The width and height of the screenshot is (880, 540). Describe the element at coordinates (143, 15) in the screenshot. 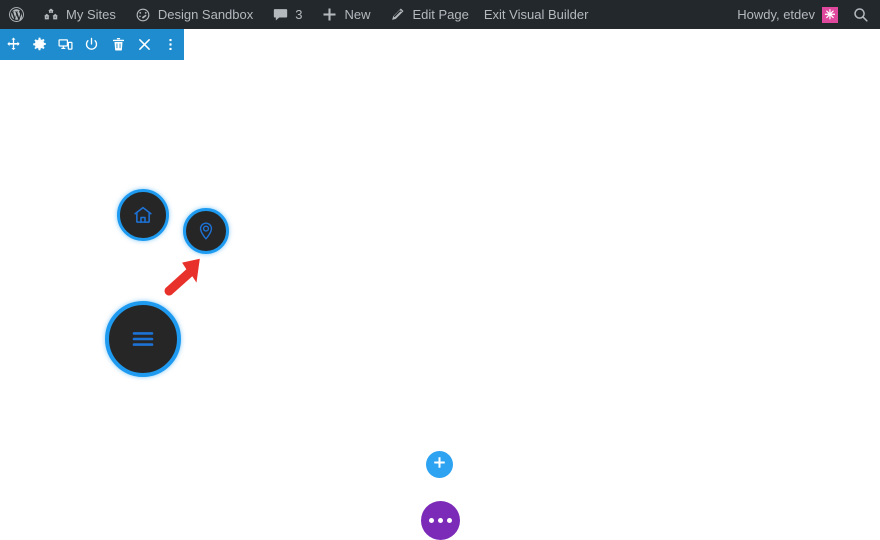

I see `dashboard-speedometer-icon` at that location.